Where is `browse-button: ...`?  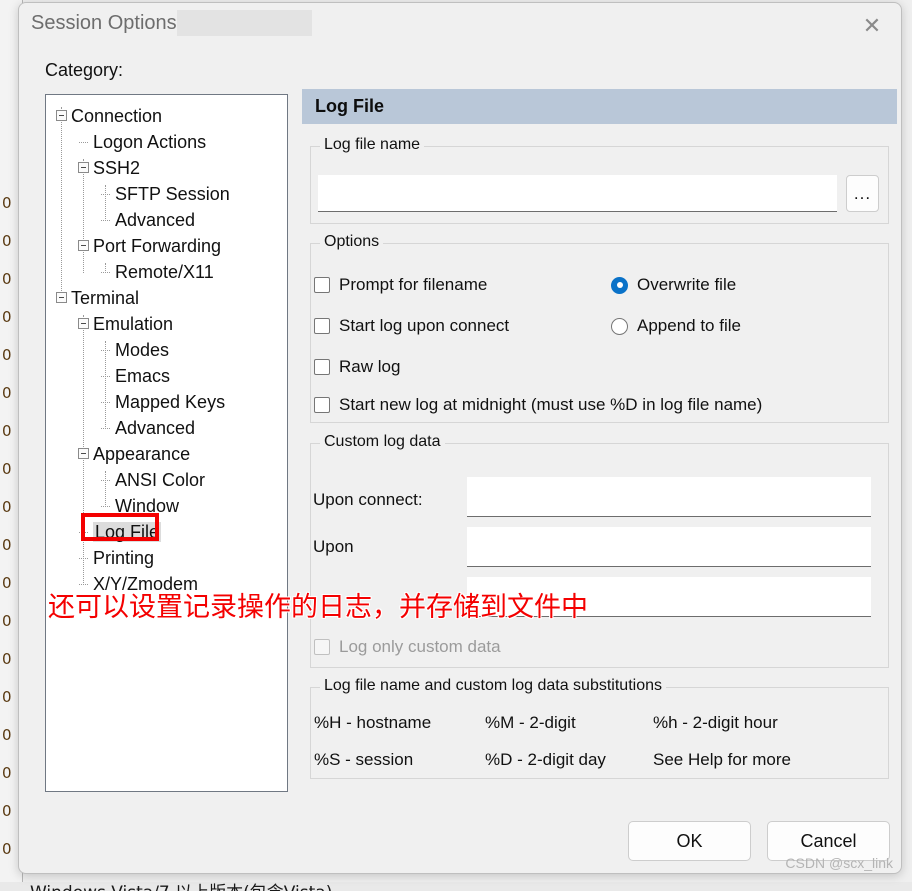 browse-button: ... is located at coordinates (862, 193).